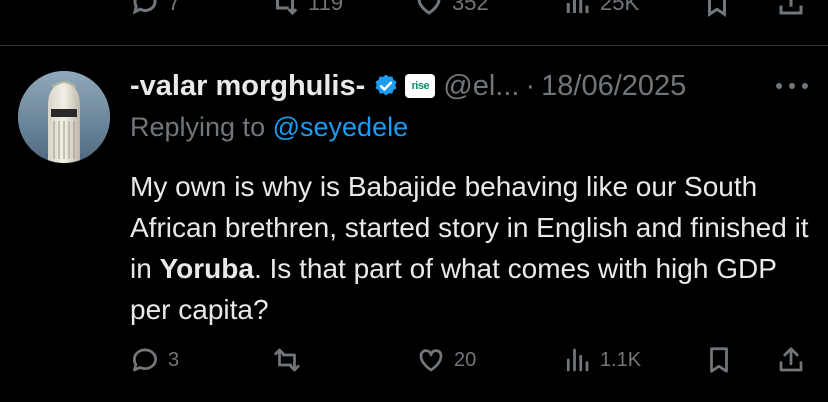  I want to click on previous-like-button: 352, so click(451, 9).